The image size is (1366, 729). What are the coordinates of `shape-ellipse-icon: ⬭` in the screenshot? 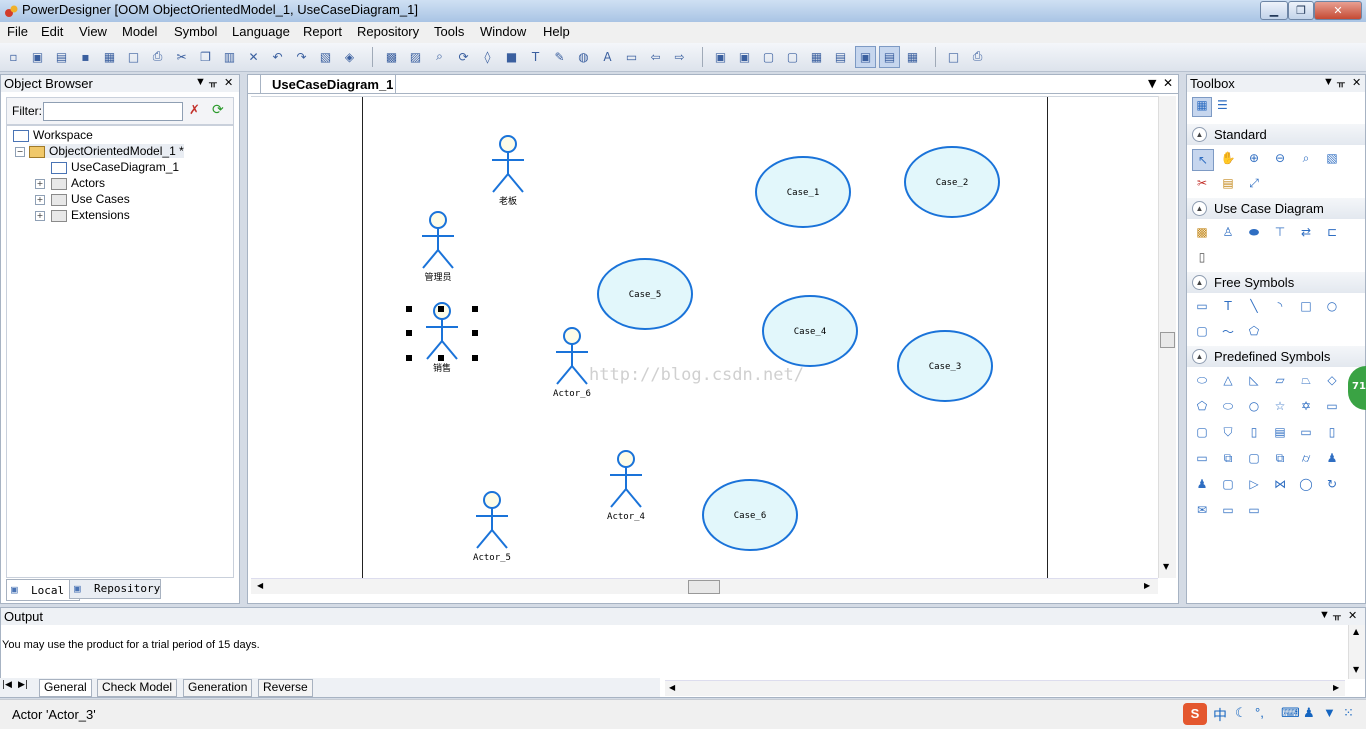 It's located at (1202, 380).